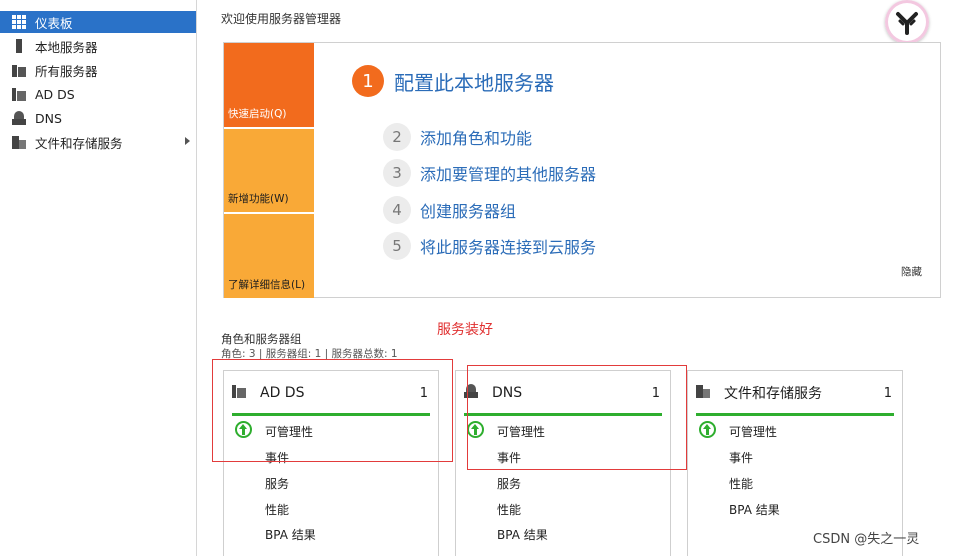 This screenshot has width=965, height=556. I want to click on card-title: 文件和存储服务, so click(773, 394).